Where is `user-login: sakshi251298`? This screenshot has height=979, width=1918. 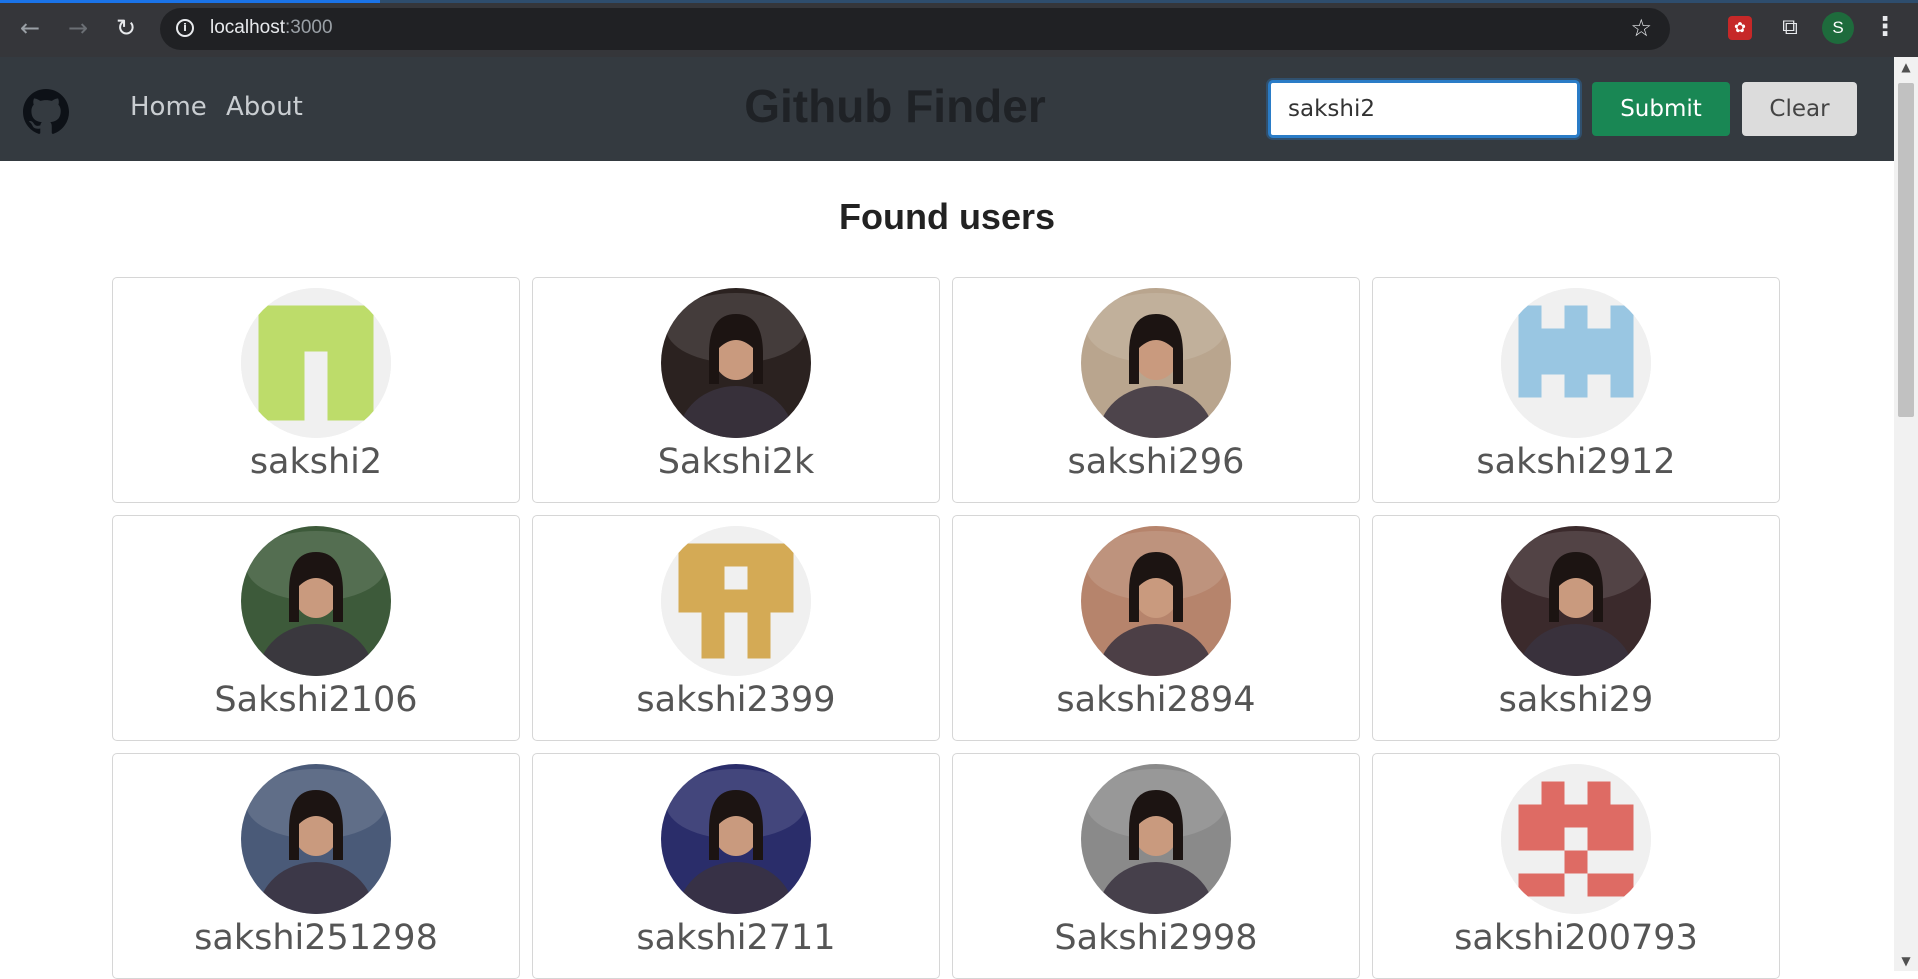 user-login: sakshi251298 is located at coordinates (316, 938).